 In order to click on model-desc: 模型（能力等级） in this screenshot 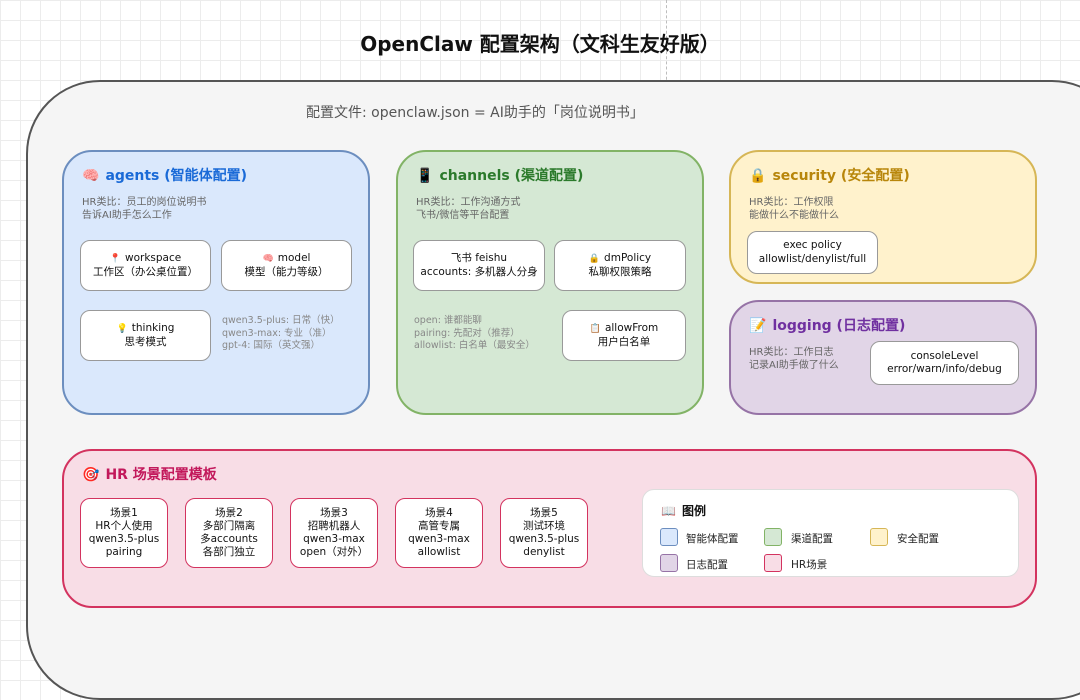, I will do `click(286, 272)`.